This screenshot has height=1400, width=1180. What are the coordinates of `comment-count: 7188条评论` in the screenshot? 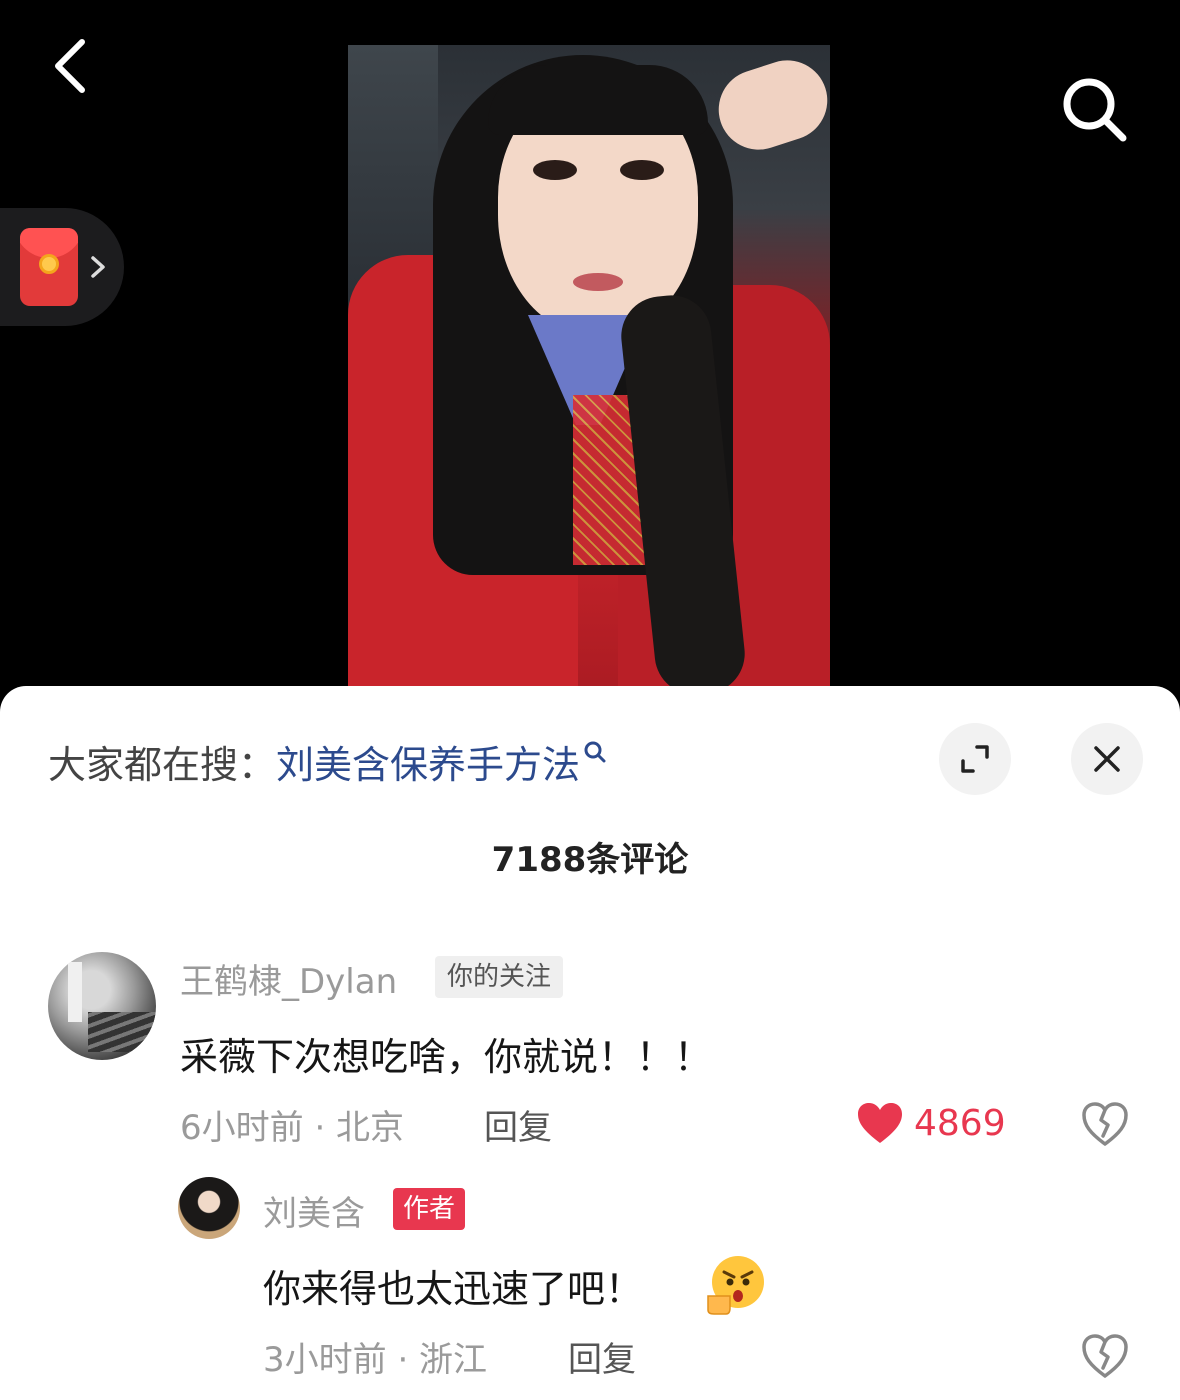 It's located at (590, 860).